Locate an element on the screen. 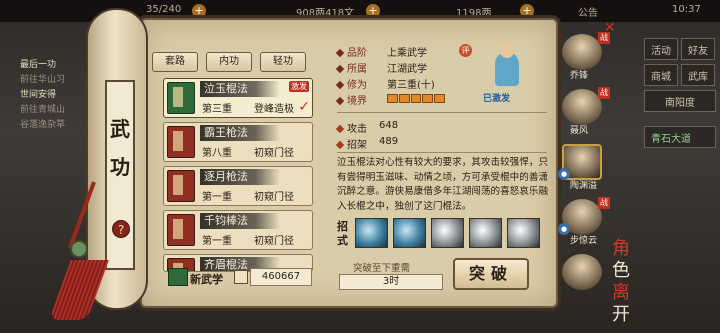  calligraphy-char: 离 is located at coordinates (621, 292).